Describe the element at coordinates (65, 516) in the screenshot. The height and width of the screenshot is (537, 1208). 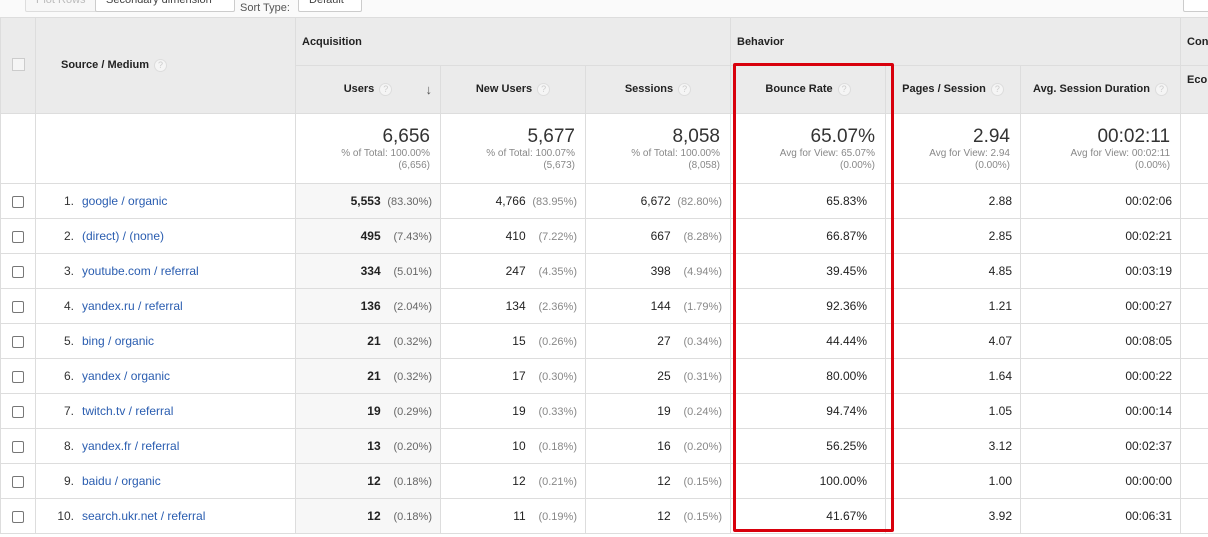
I see `row-number: 10.` at that location.